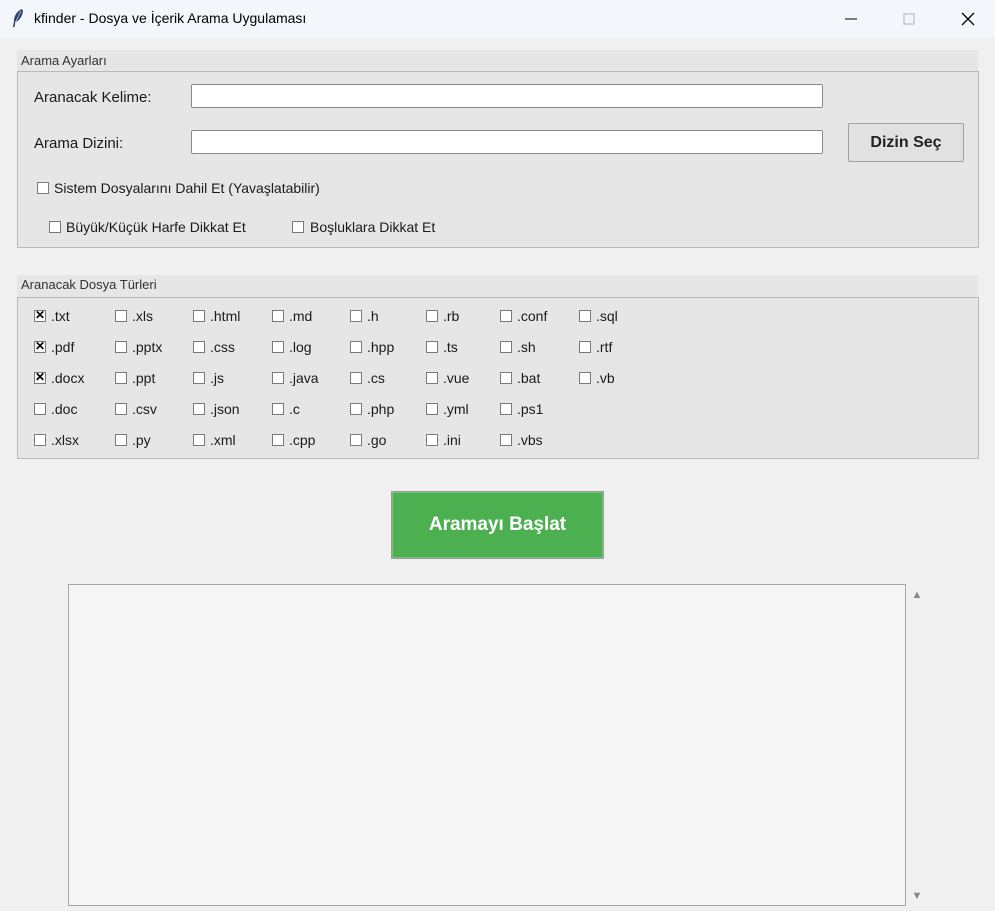 The width and height of the screenshot is (995, 911). Describe the element at coordinates (225, 409) in the screenshot. I see `filetype-label: .json` at that location.